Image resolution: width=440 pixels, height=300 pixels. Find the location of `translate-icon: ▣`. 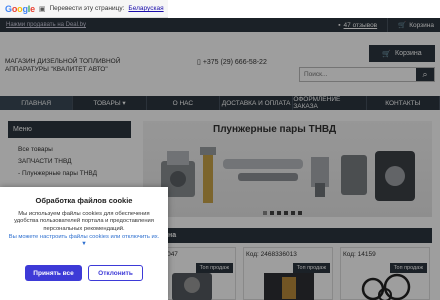

translate-icon: ▣ is located at coordinates (42, 9).